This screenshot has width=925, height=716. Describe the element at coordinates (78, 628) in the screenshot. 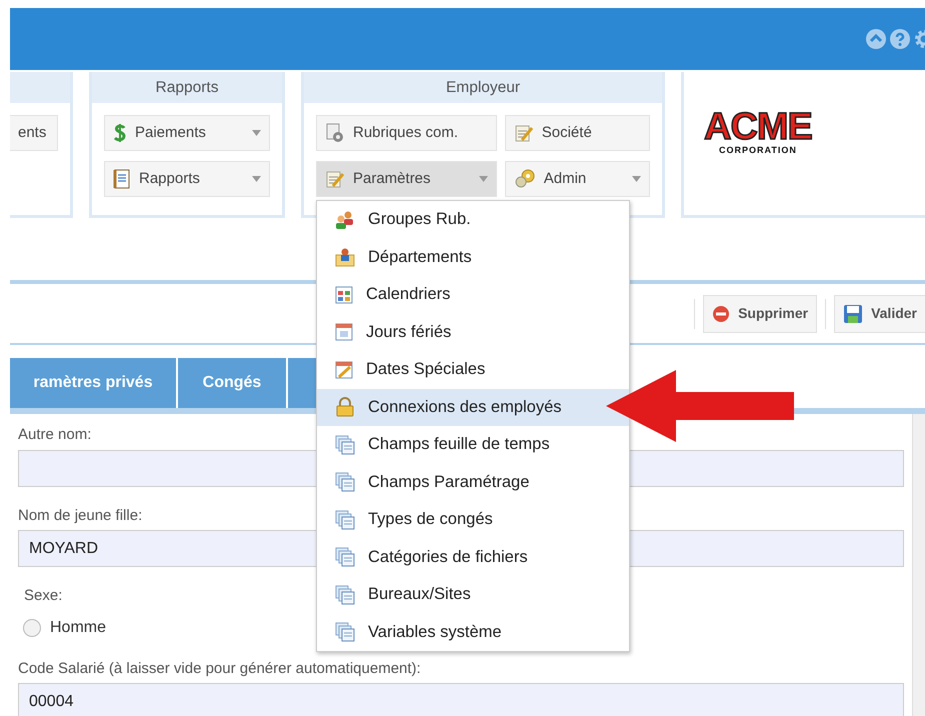

I see `radio-label: Homme` at that location.